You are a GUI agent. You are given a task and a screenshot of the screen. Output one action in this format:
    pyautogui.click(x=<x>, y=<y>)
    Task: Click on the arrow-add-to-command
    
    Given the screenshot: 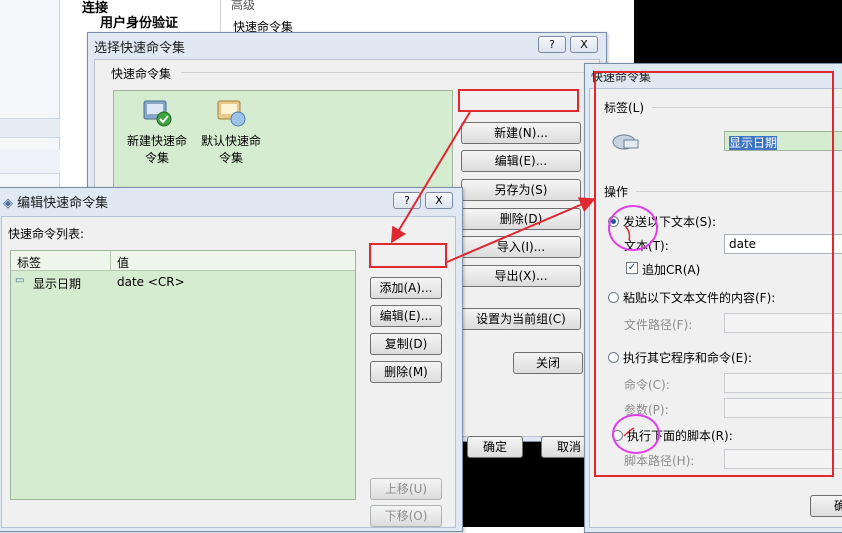 What is the action you would take?
    pyautogui.click(x=521, y=230)
    